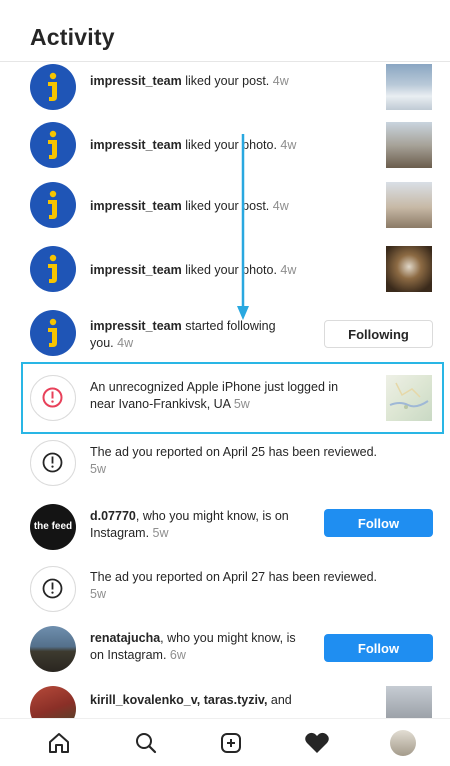  I want to click on username: d.07770, so click(113, 516).